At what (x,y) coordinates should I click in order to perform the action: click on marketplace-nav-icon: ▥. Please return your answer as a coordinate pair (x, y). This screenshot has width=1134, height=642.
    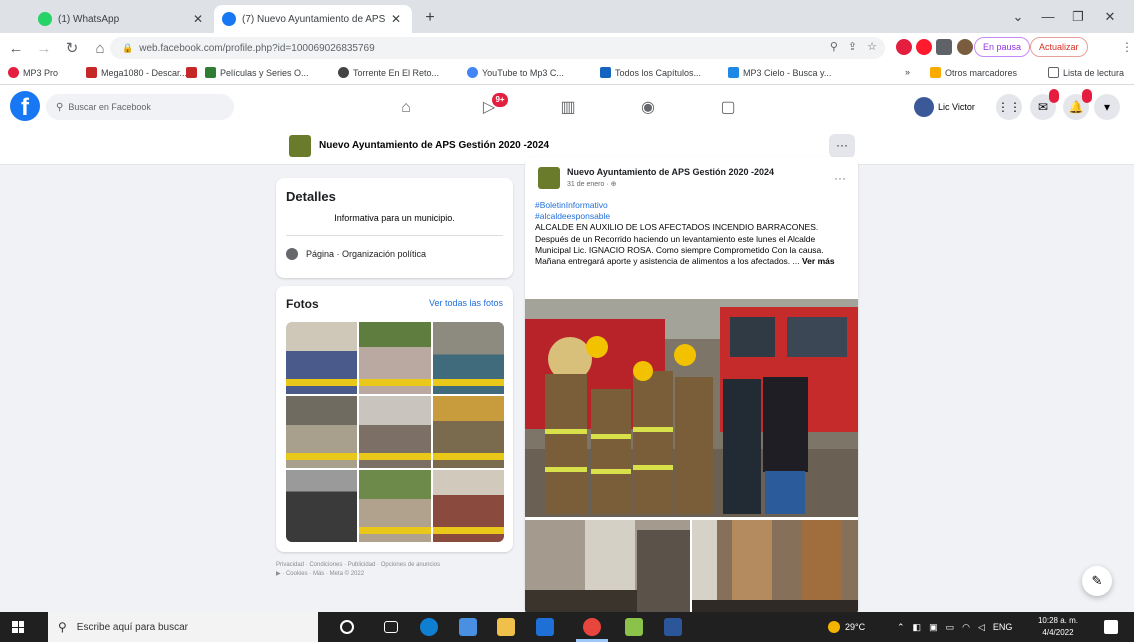
    Looking at the image, I should click on (568, 108).